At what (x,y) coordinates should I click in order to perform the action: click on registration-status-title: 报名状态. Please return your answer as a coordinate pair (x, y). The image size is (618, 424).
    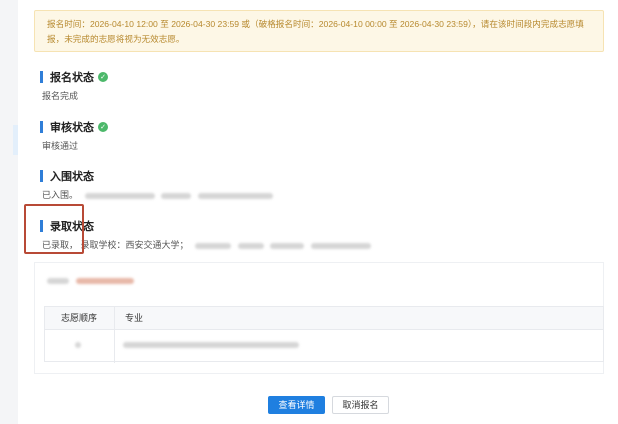
    Looking at the image, I should click on (72, 78).